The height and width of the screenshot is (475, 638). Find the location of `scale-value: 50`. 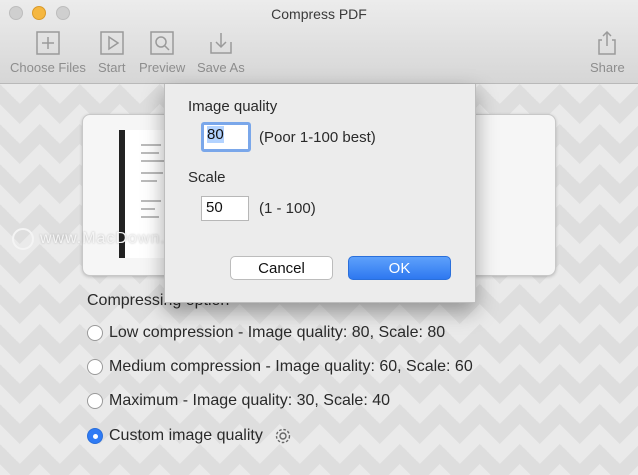

scale-value: 50 is located at coordinates (214, 207).